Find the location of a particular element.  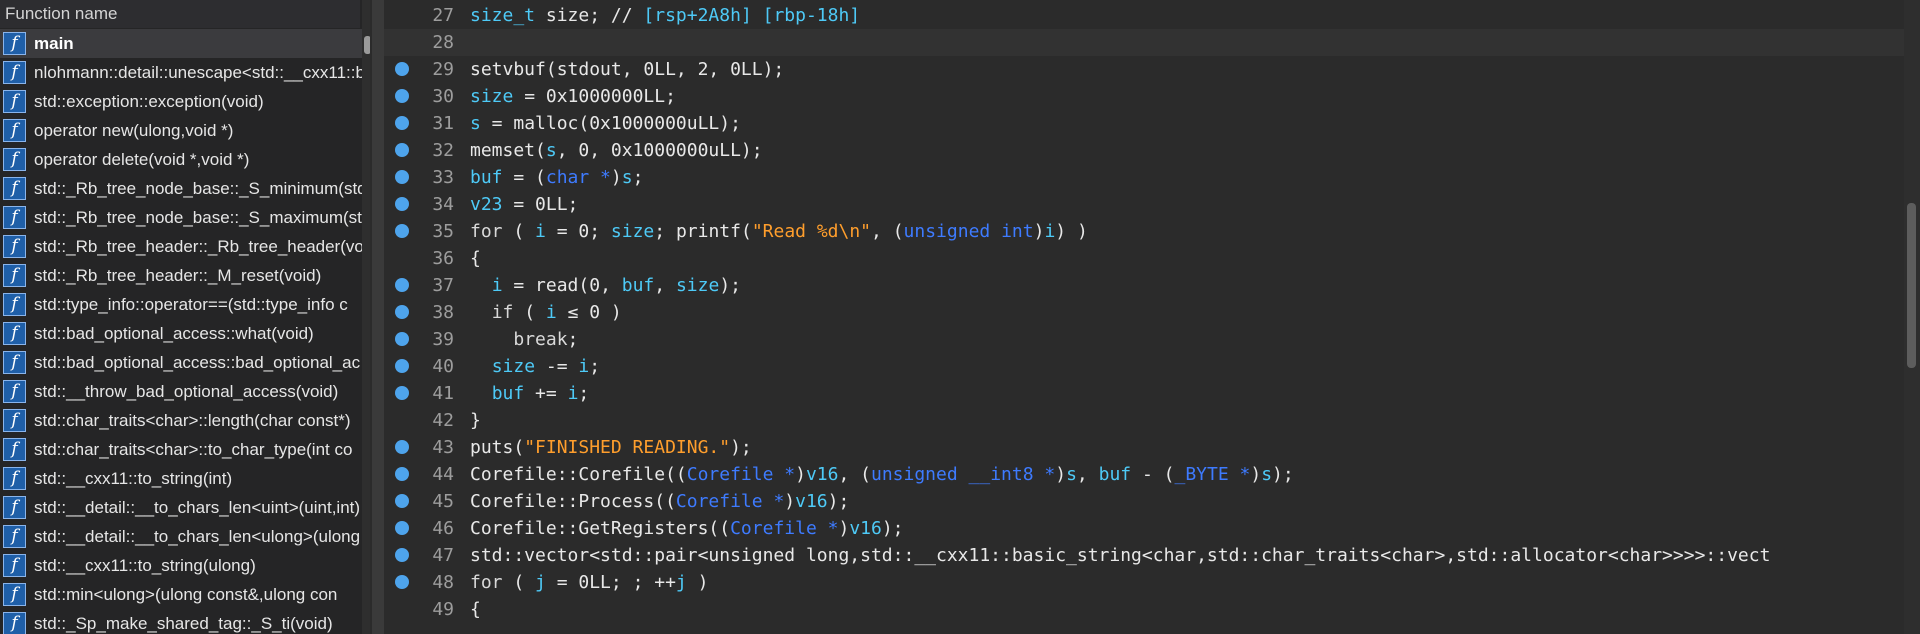

code-token: i is located at coordinates (573, 393).